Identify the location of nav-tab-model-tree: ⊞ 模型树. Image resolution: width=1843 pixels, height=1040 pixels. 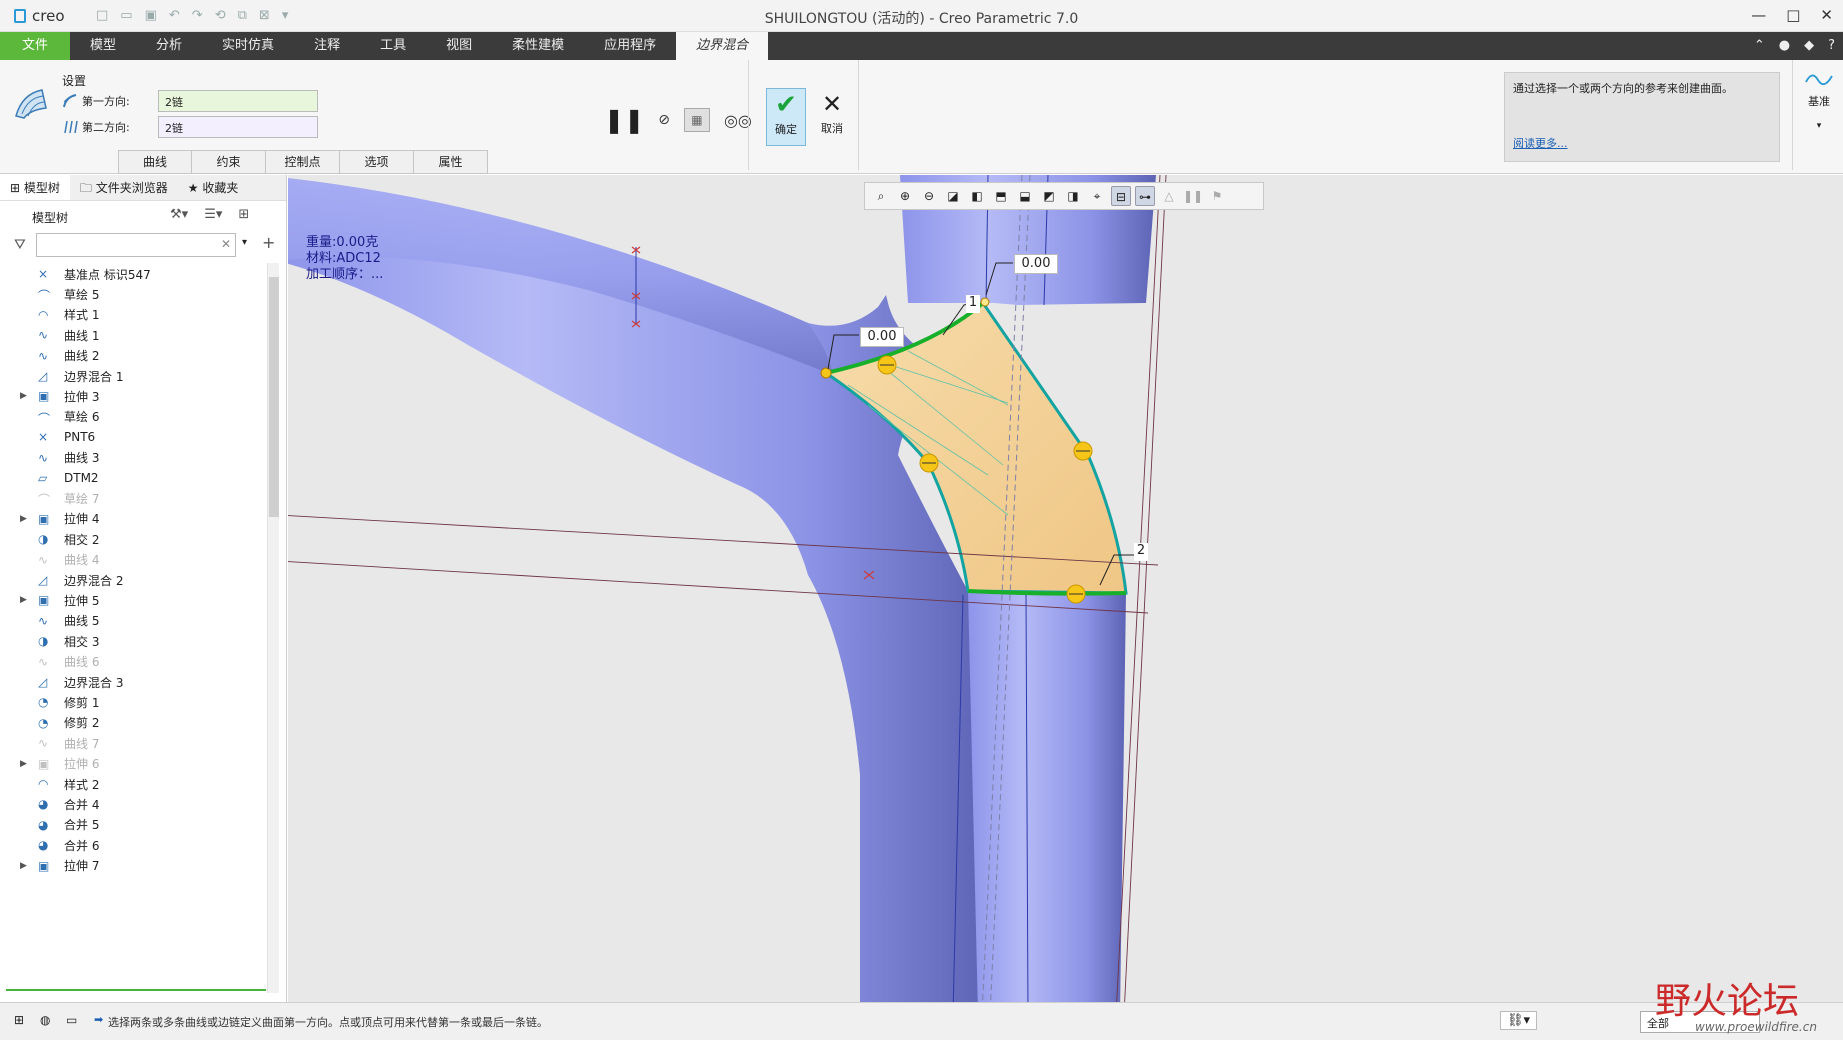
(35, 187).